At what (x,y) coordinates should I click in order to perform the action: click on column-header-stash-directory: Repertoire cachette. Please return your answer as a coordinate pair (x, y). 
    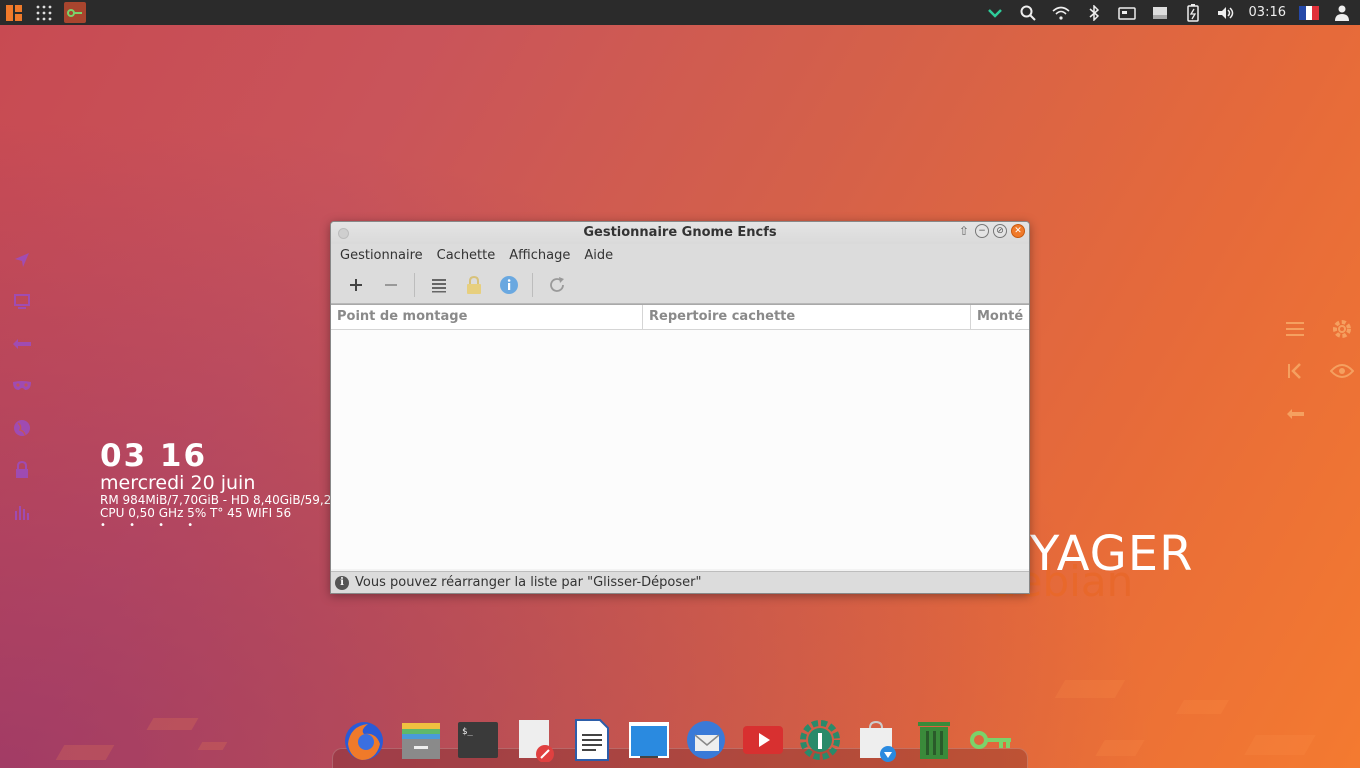
    Looking at the image, I should click on (807, 317).